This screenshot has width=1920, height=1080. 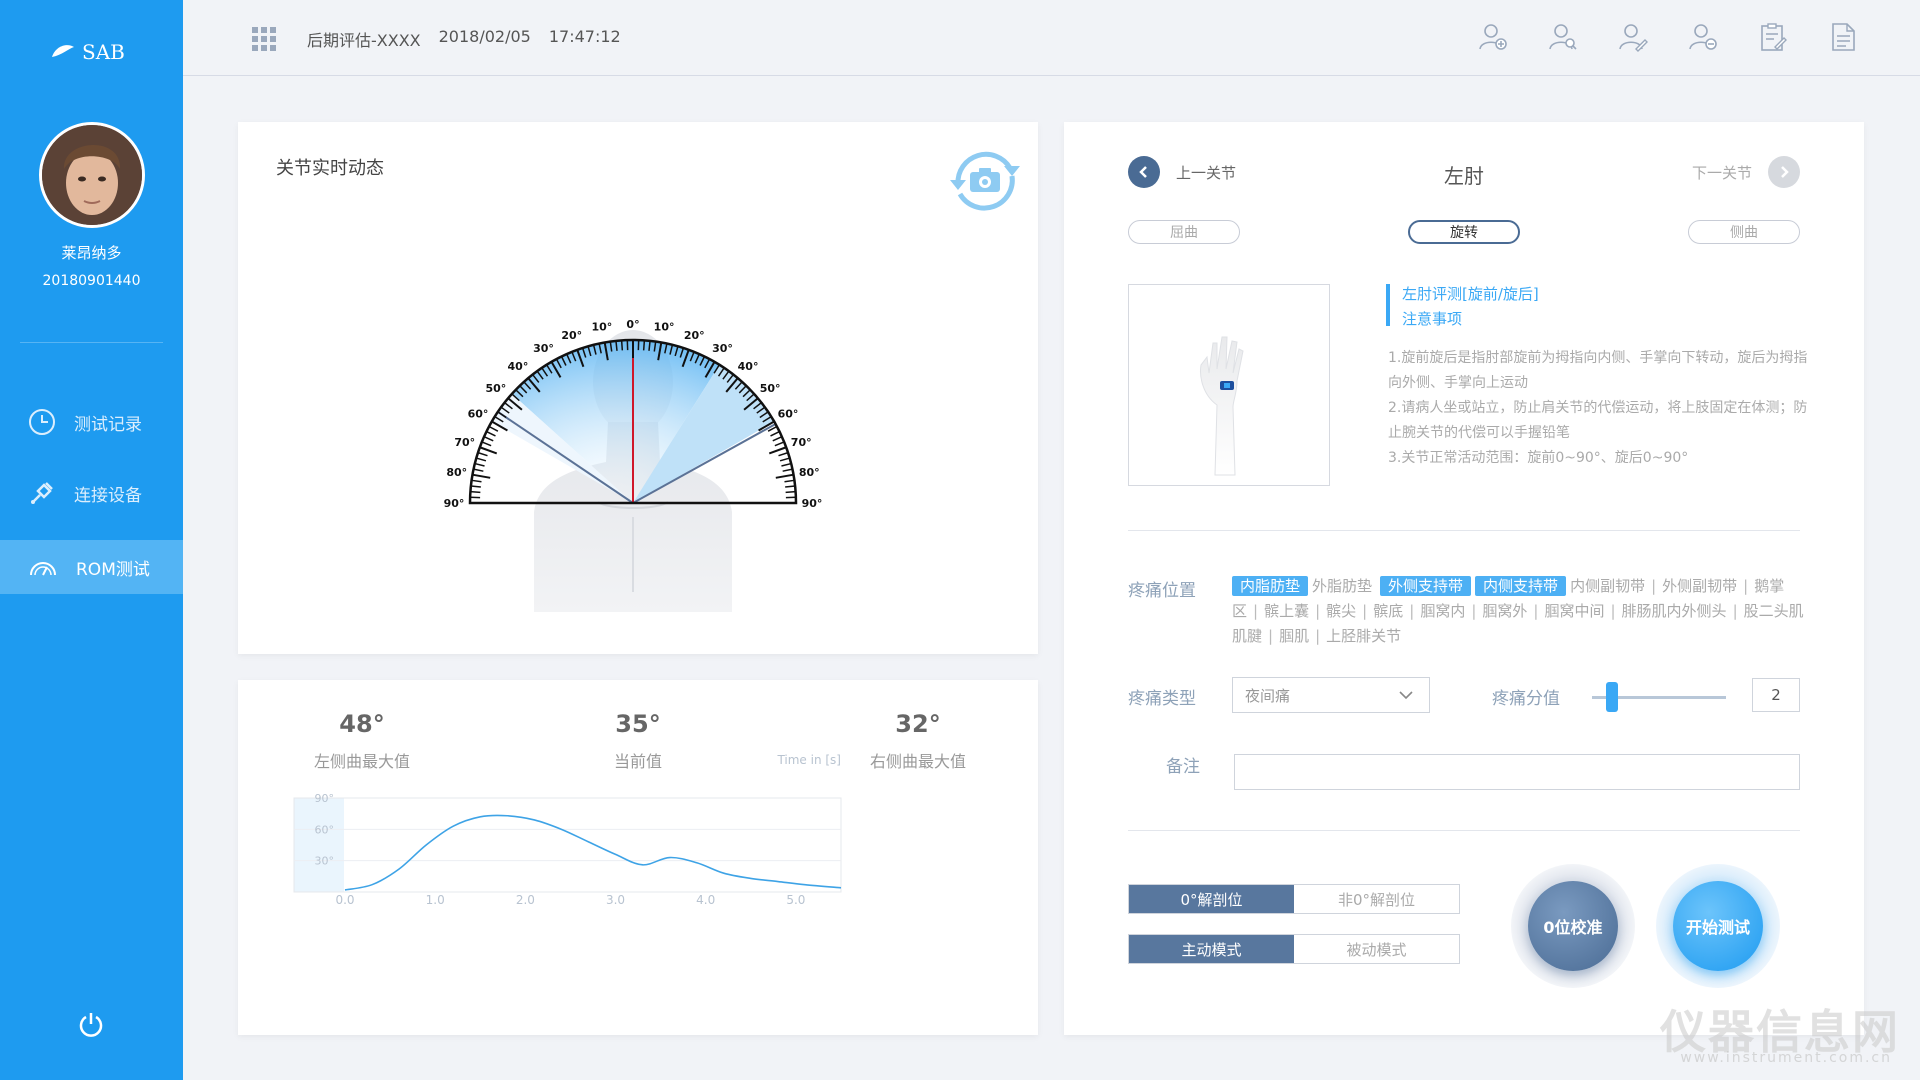 I want to click on active-mode-option: 主动模式, so click(x=1211, y=949).